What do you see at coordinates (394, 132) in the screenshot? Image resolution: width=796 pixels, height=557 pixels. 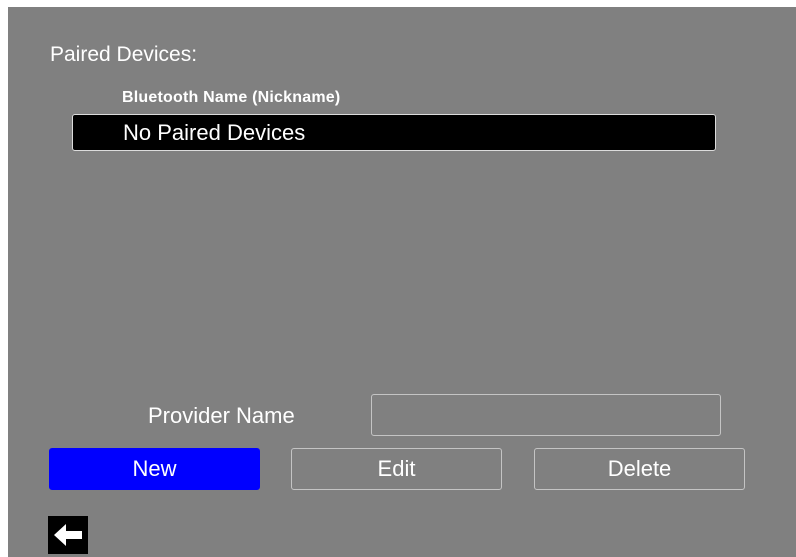 I see `device-list-item: No Paired Devices` at bounding box center [394, 132].